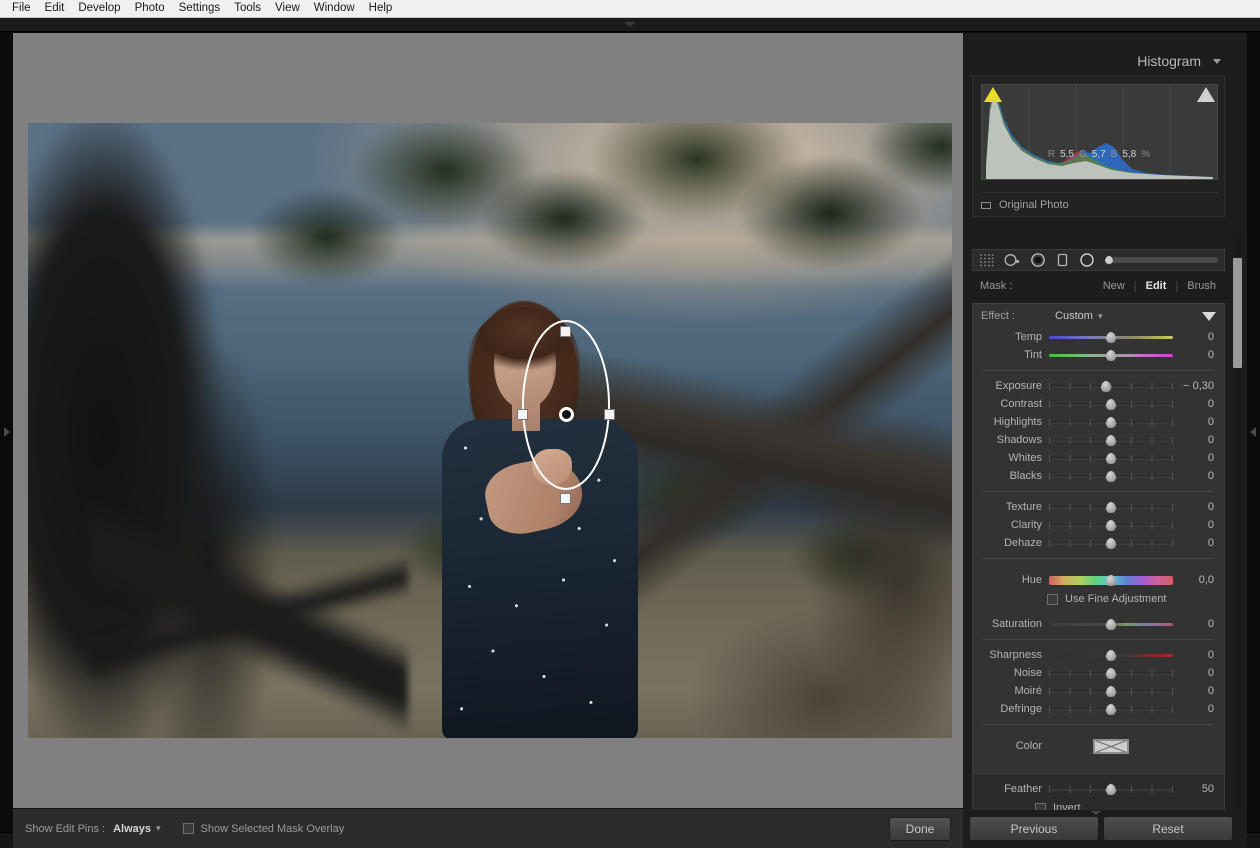  Describe the element at coordinates (1199, 709) in the screenshot. I see `slider-value-defringe: 0` at that location.